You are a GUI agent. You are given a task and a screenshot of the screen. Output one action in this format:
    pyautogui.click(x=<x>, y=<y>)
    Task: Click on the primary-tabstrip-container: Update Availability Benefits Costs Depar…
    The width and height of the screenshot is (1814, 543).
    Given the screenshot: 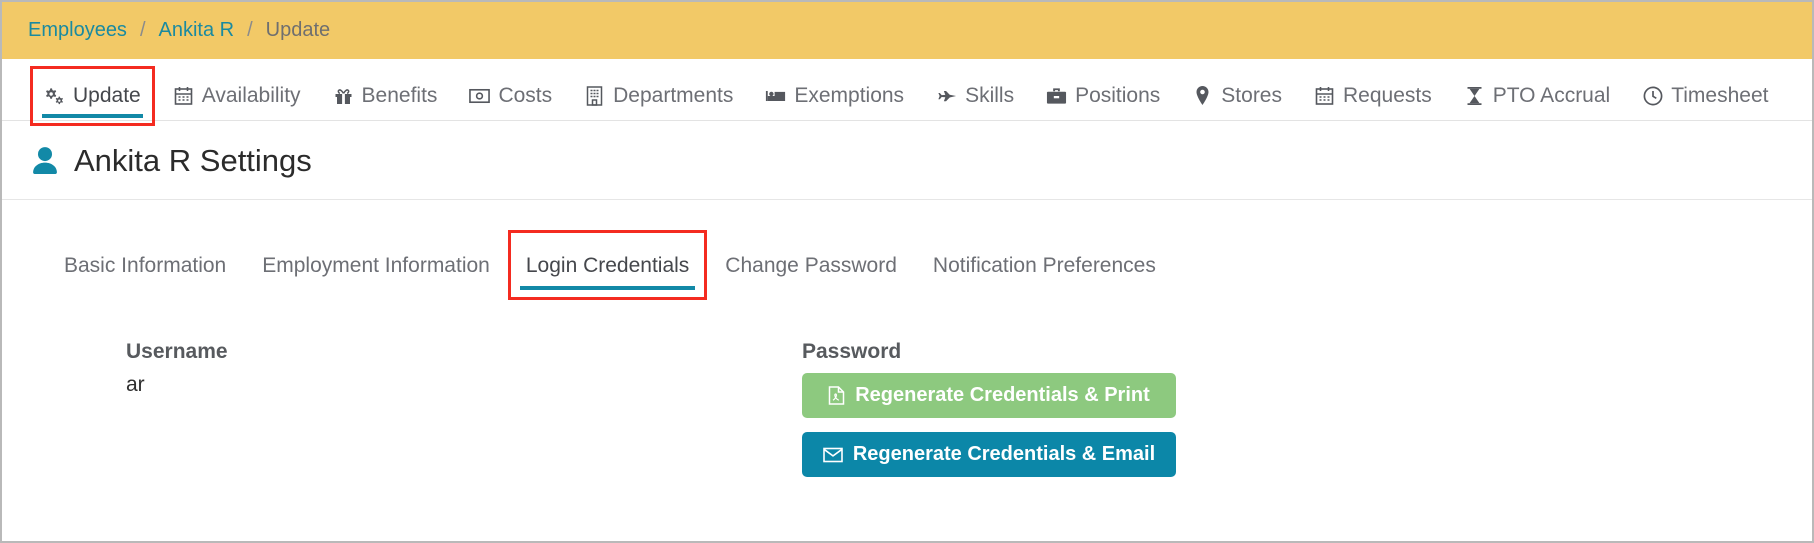 What is the action you would take?
    pyautogui.click(x=907, y=92)
    